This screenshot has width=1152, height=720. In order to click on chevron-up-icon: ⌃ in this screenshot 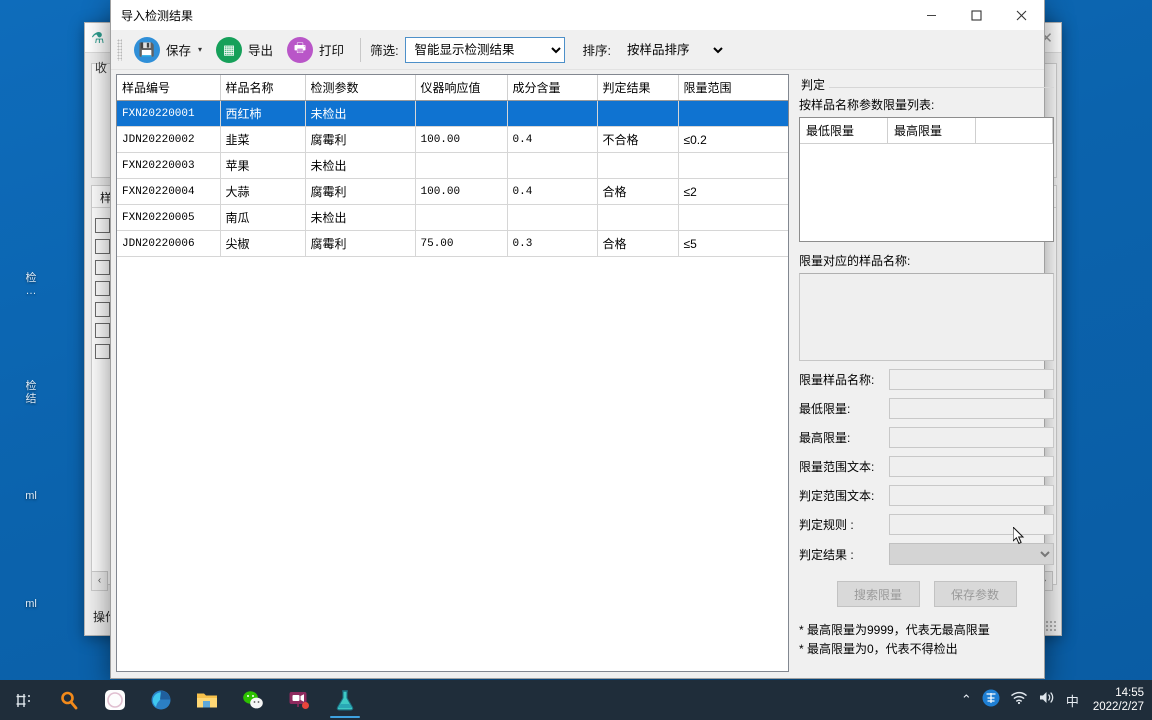, I will do `click(966, 700)`.